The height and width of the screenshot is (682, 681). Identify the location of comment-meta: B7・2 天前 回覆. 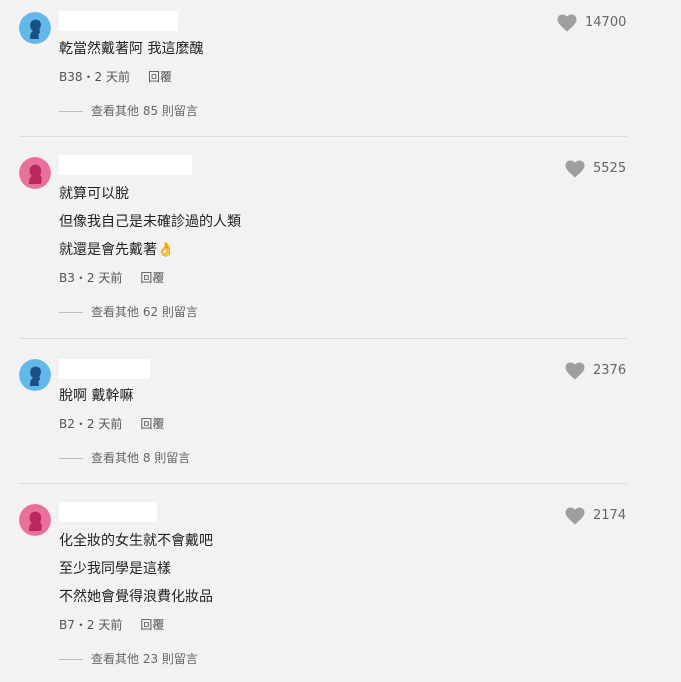
(111, 625).